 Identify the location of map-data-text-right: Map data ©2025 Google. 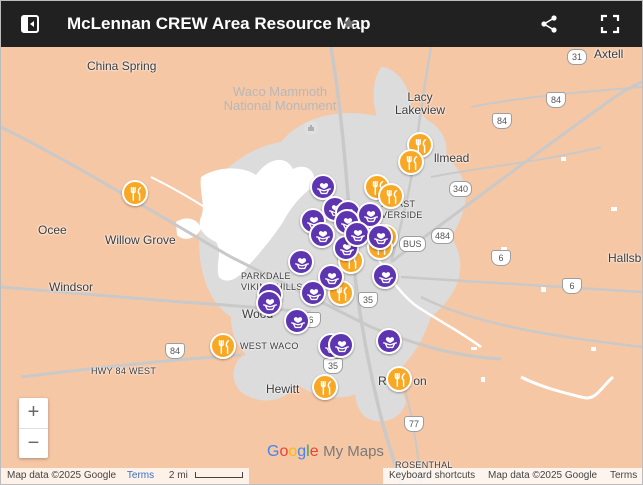
(543, 475).